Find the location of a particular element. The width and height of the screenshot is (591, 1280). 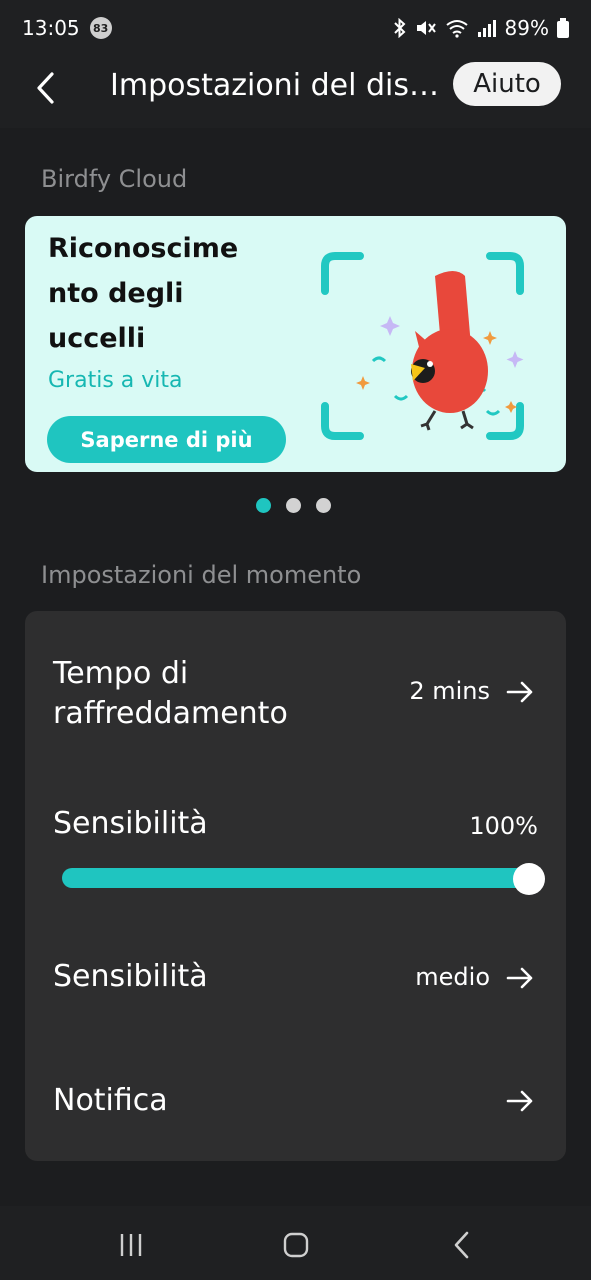

status-time: 13:05 is located at coordinates (51, 28).